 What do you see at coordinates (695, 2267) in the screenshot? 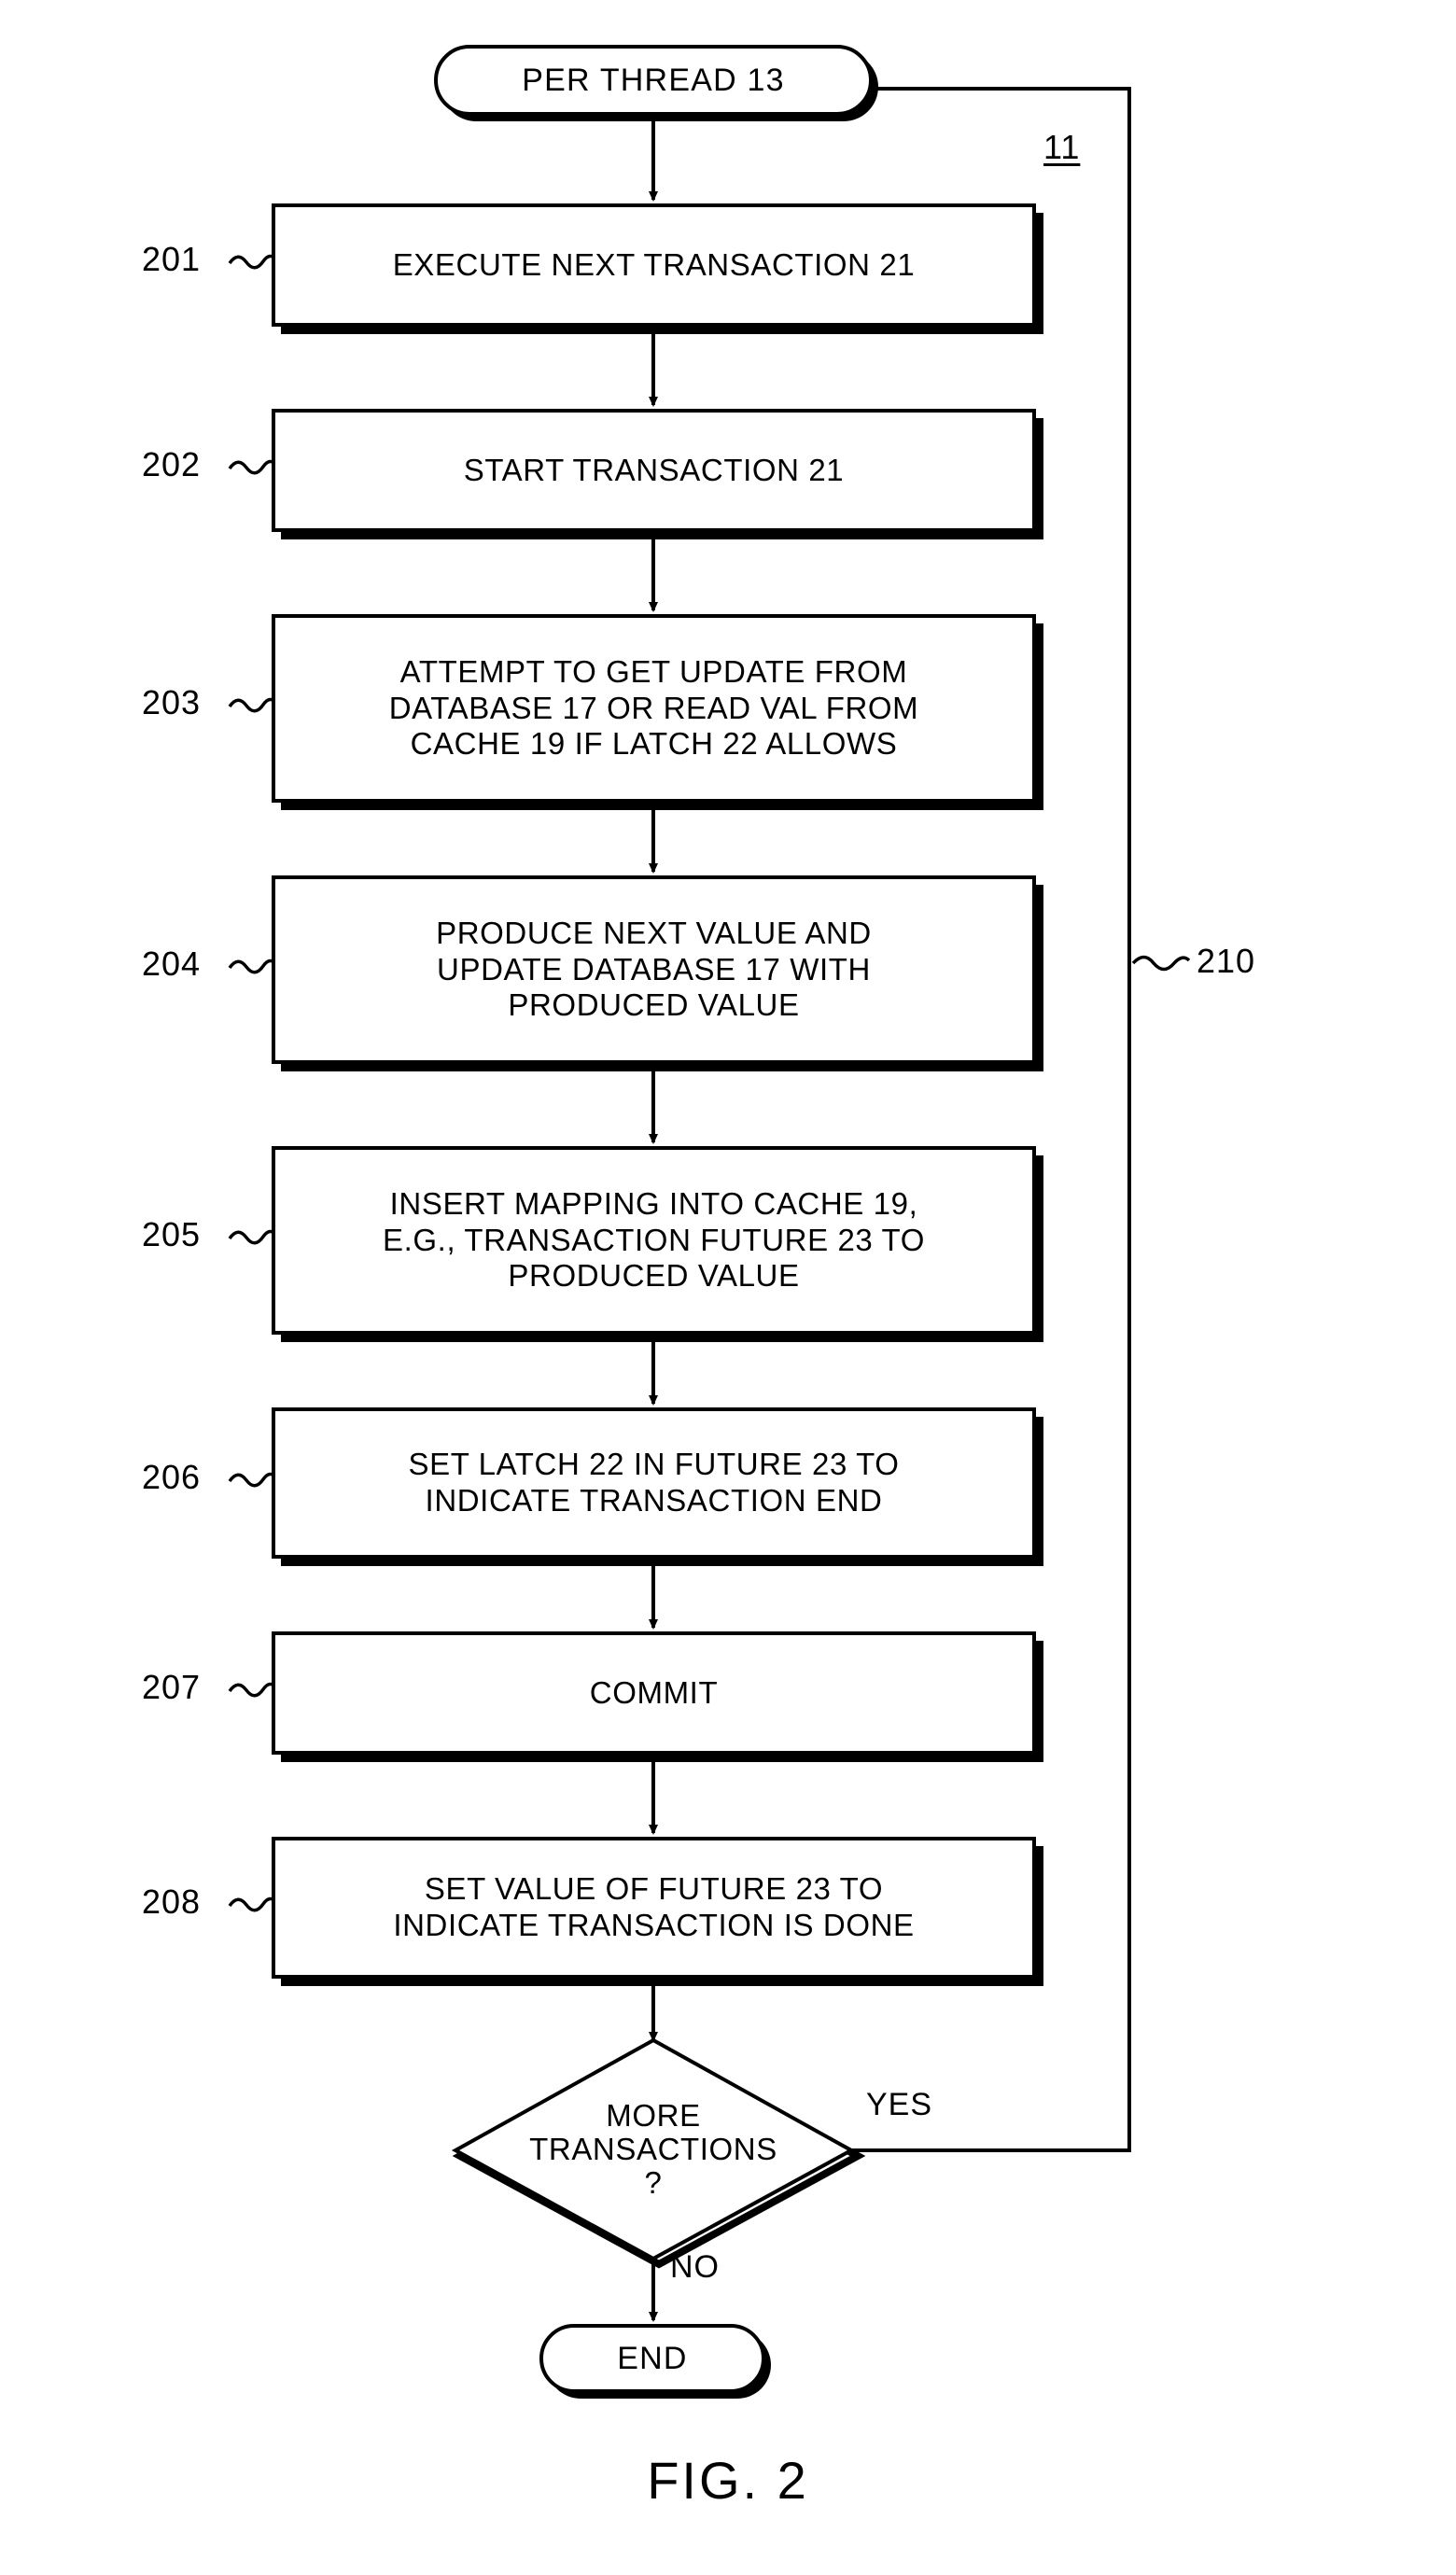
I see `branch-label-no: NO` at bounding box center [695, 2267].